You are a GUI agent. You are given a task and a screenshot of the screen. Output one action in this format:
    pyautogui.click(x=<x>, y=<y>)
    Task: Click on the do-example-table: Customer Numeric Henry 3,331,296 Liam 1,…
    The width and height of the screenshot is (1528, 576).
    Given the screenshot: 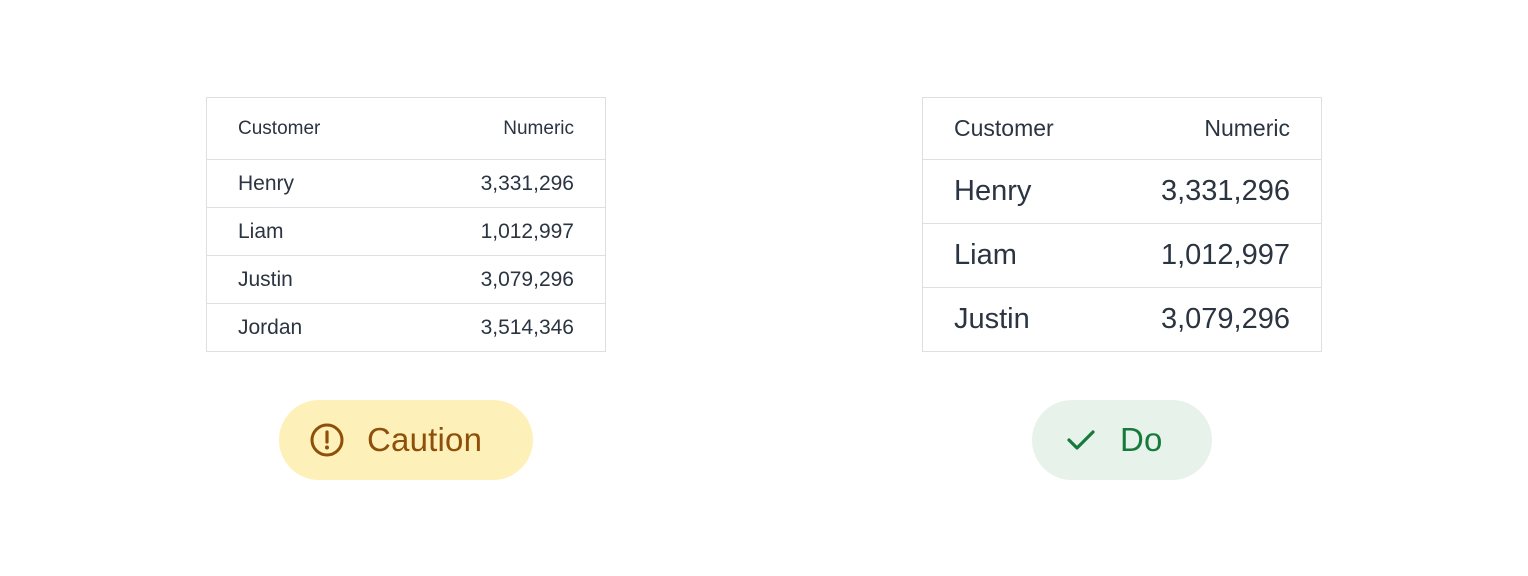 What is the action you would take?
    pyautogui.click(x=1122, y=224)
    